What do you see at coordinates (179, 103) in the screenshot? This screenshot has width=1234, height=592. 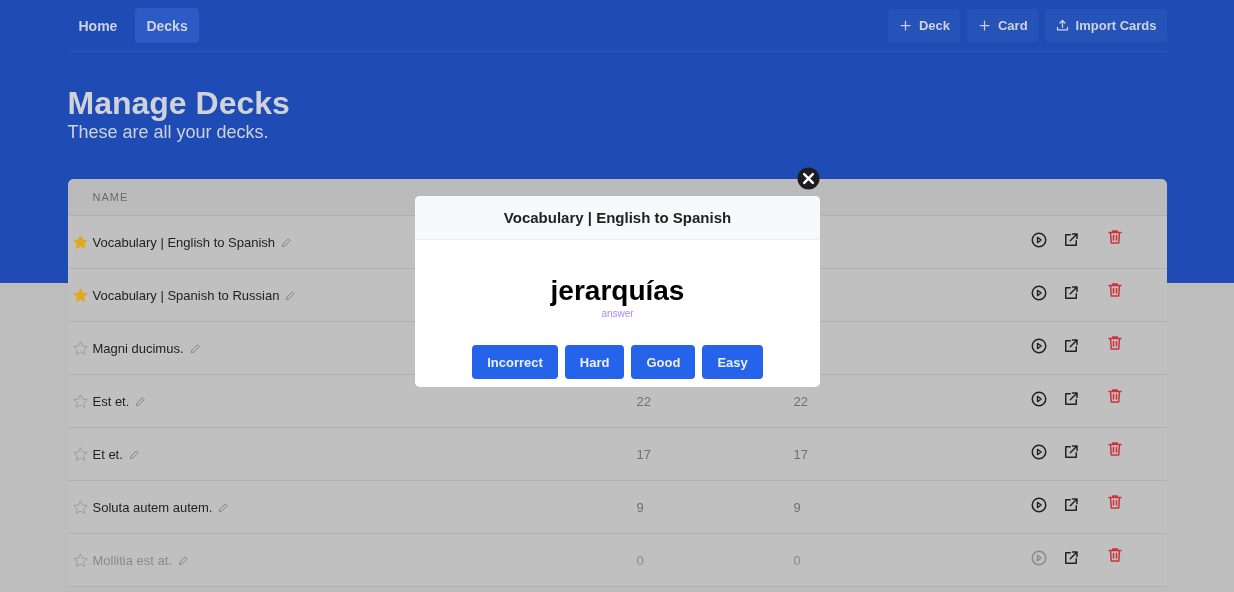 I see `page-title: Manage Decks` at bounding box center [179, 103].